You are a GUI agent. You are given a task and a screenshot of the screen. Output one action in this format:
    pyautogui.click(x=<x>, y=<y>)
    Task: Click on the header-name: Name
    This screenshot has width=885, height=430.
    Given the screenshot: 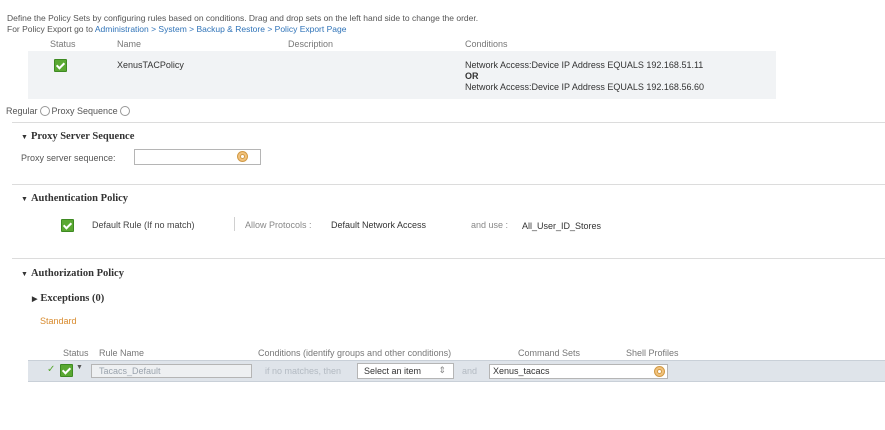 What is the action you would take?
    pyautogui.click(x=129, y=44)
    